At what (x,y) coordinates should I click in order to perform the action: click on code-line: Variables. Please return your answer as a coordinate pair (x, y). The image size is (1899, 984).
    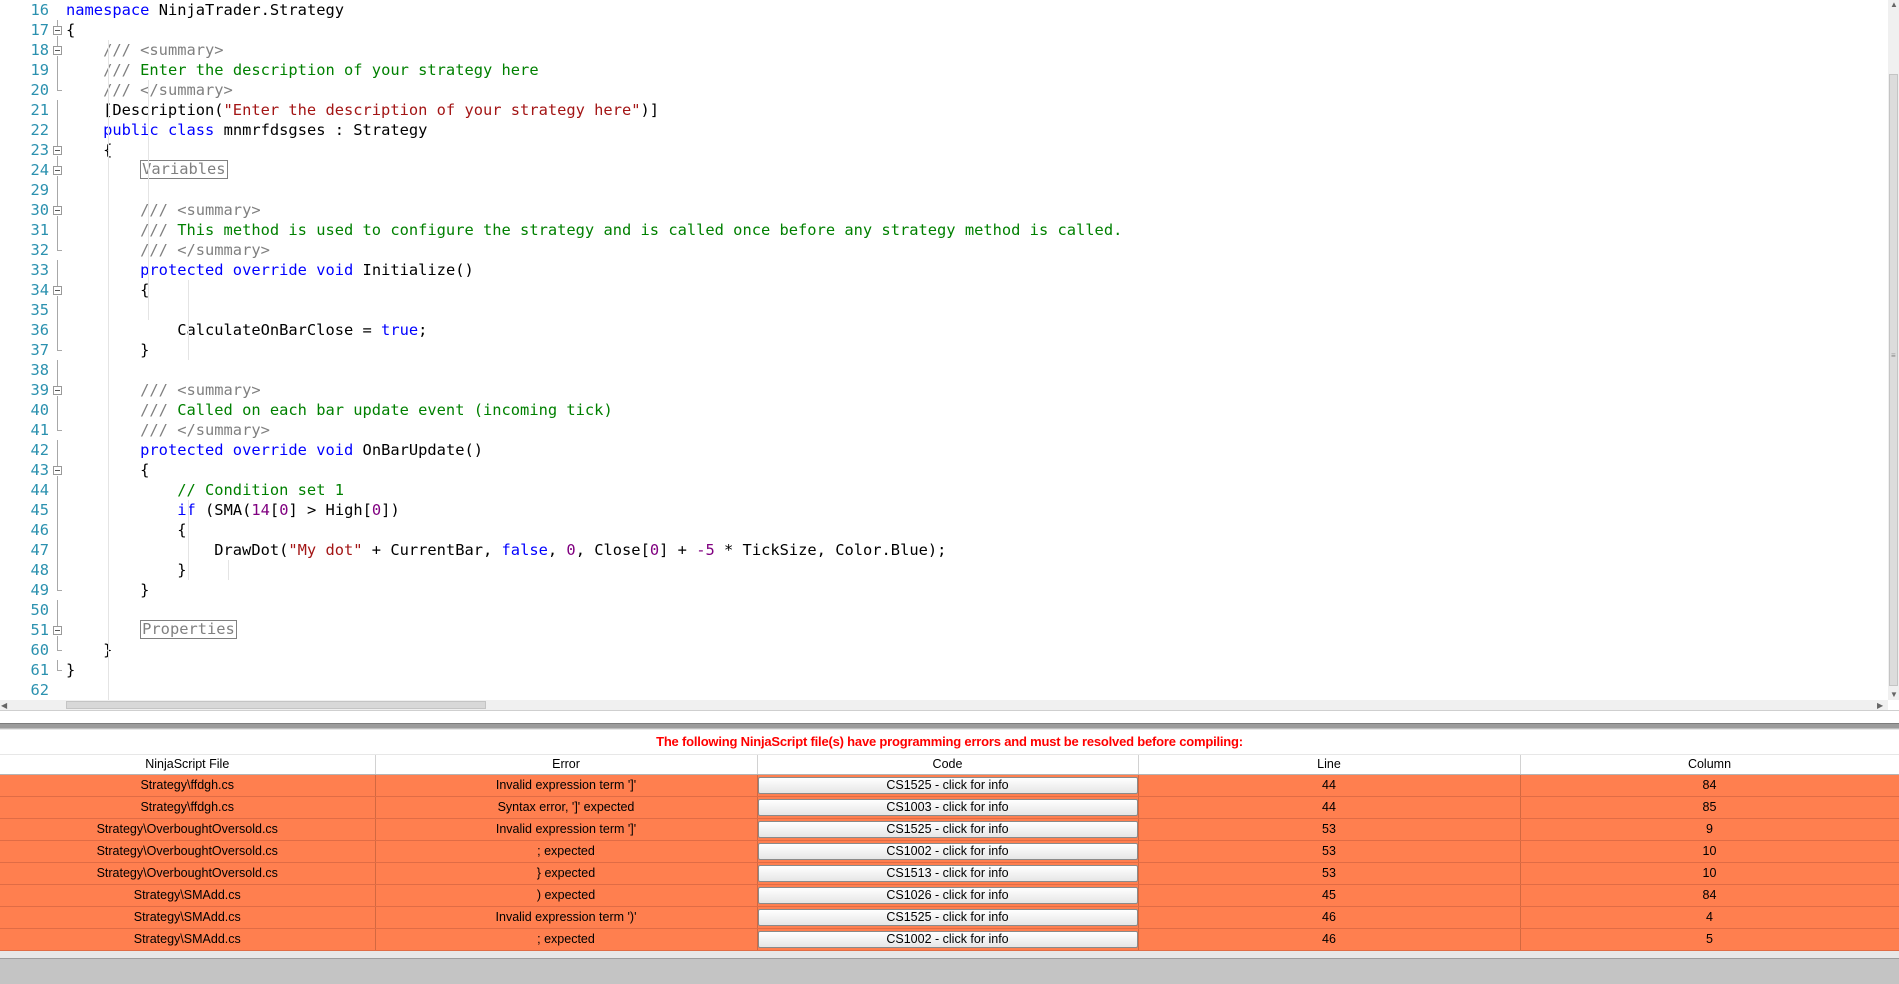
    Looking at the image, I should click on (147, 170).